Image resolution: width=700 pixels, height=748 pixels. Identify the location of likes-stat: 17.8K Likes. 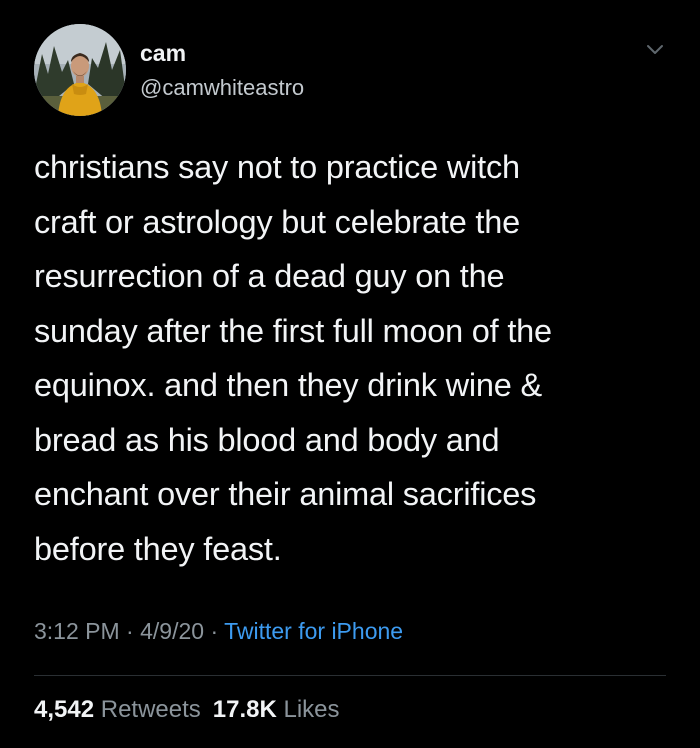
(276, 709).